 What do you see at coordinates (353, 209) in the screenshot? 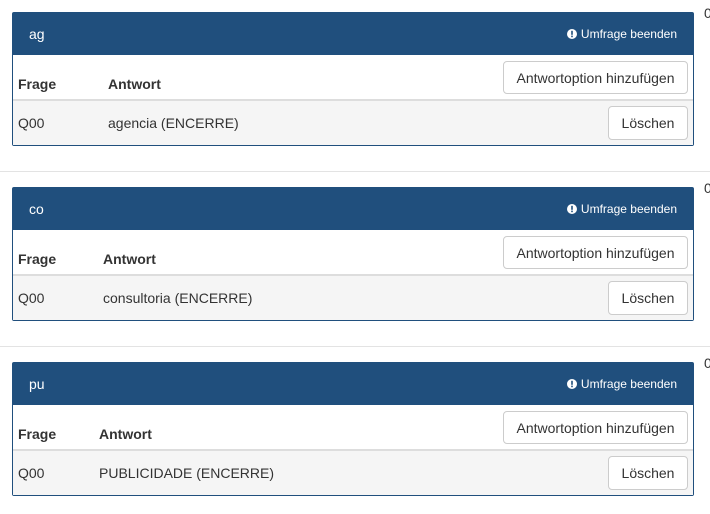
I see `panel-header: co Umfrage beenden` at bounding box center [353, 209].